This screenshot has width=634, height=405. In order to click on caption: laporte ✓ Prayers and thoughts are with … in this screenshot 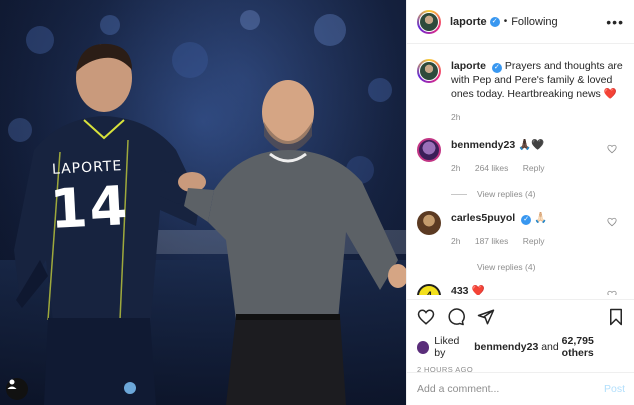, I will do `click(521, 91)`.